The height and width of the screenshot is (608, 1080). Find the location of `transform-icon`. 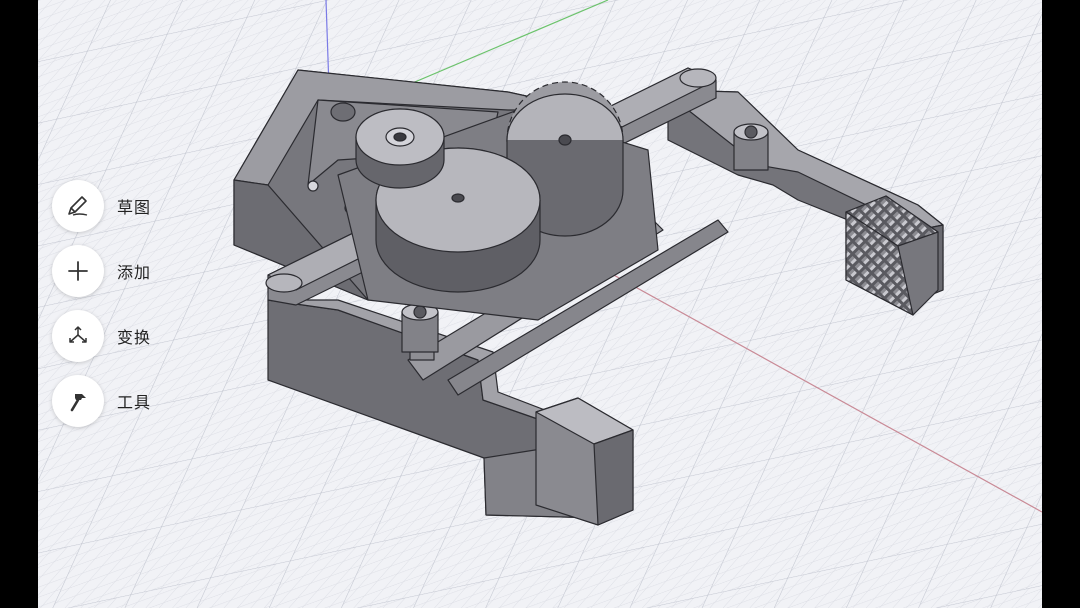

transform-icon is located at coordinates (78, 334).